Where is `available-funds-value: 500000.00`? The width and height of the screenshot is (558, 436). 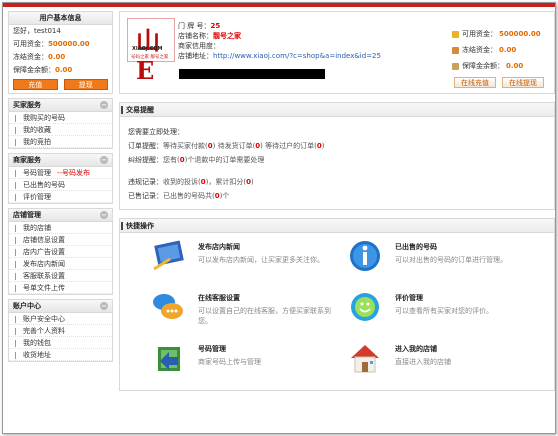 available-funds-value: 500000.00 is located at coordinates (69, 44).